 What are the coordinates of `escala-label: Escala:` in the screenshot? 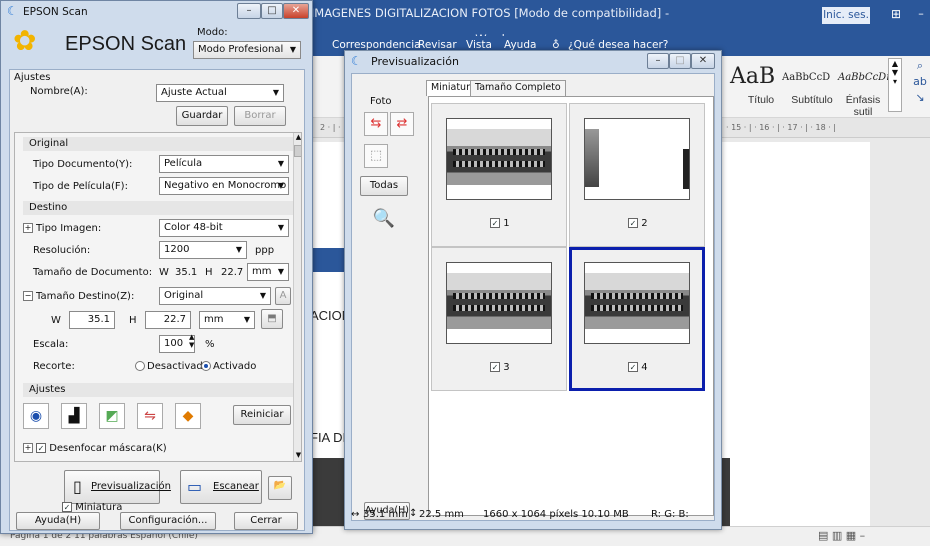 It's located at (51, 344).